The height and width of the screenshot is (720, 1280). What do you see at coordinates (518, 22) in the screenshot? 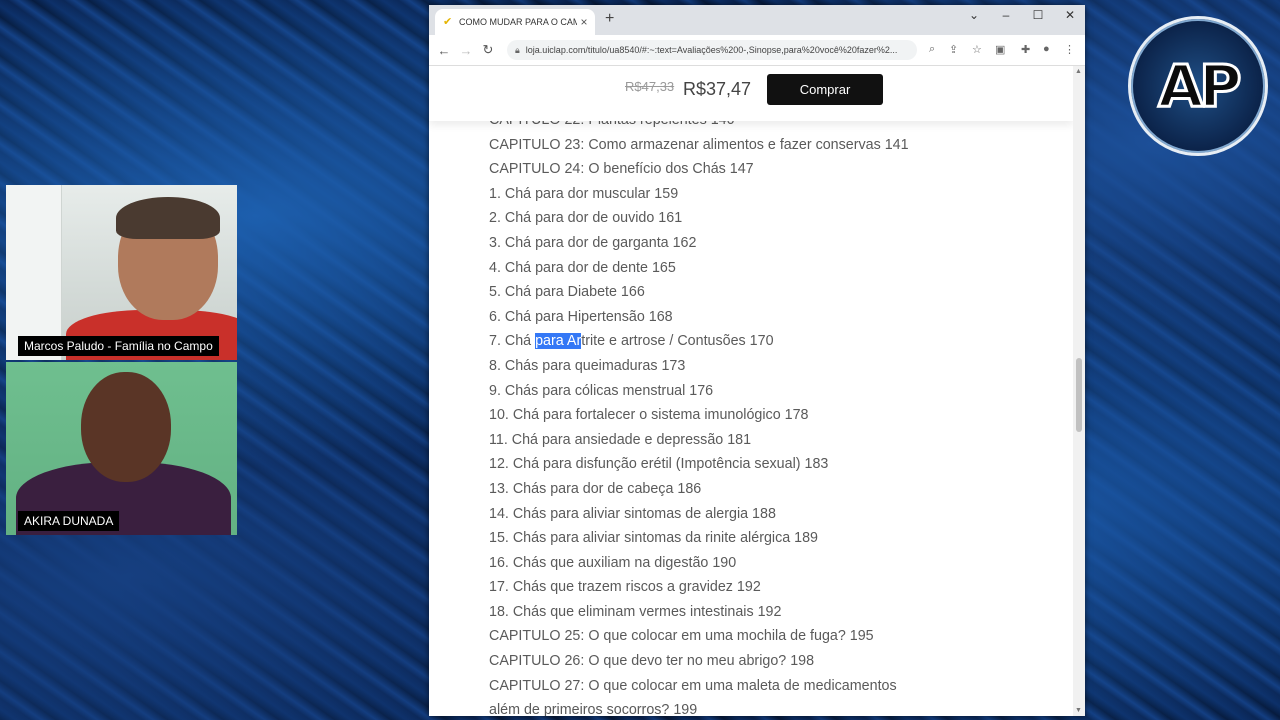
I see `tab-title: COMO MUDAR PARA O CAMPO` at bounding box center [518, 22].